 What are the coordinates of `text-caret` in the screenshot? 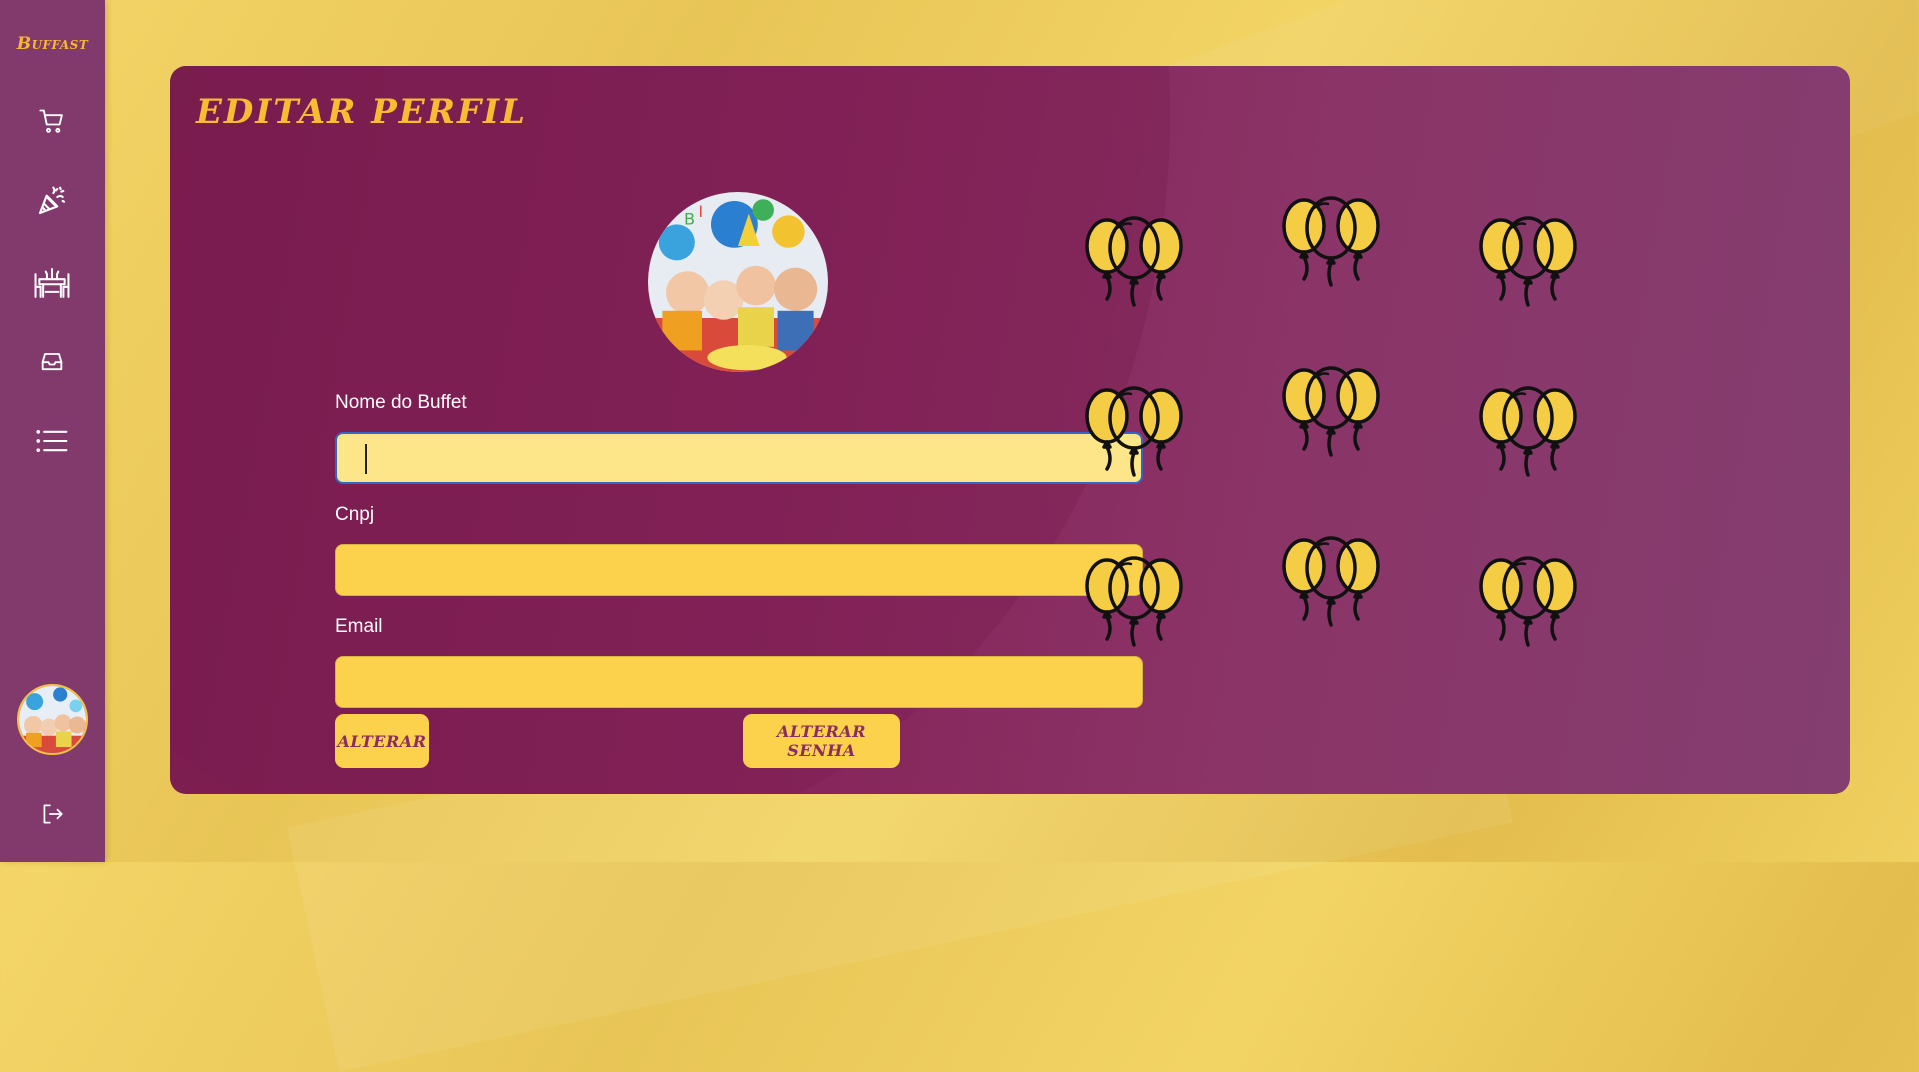 It's located at (366, 459).